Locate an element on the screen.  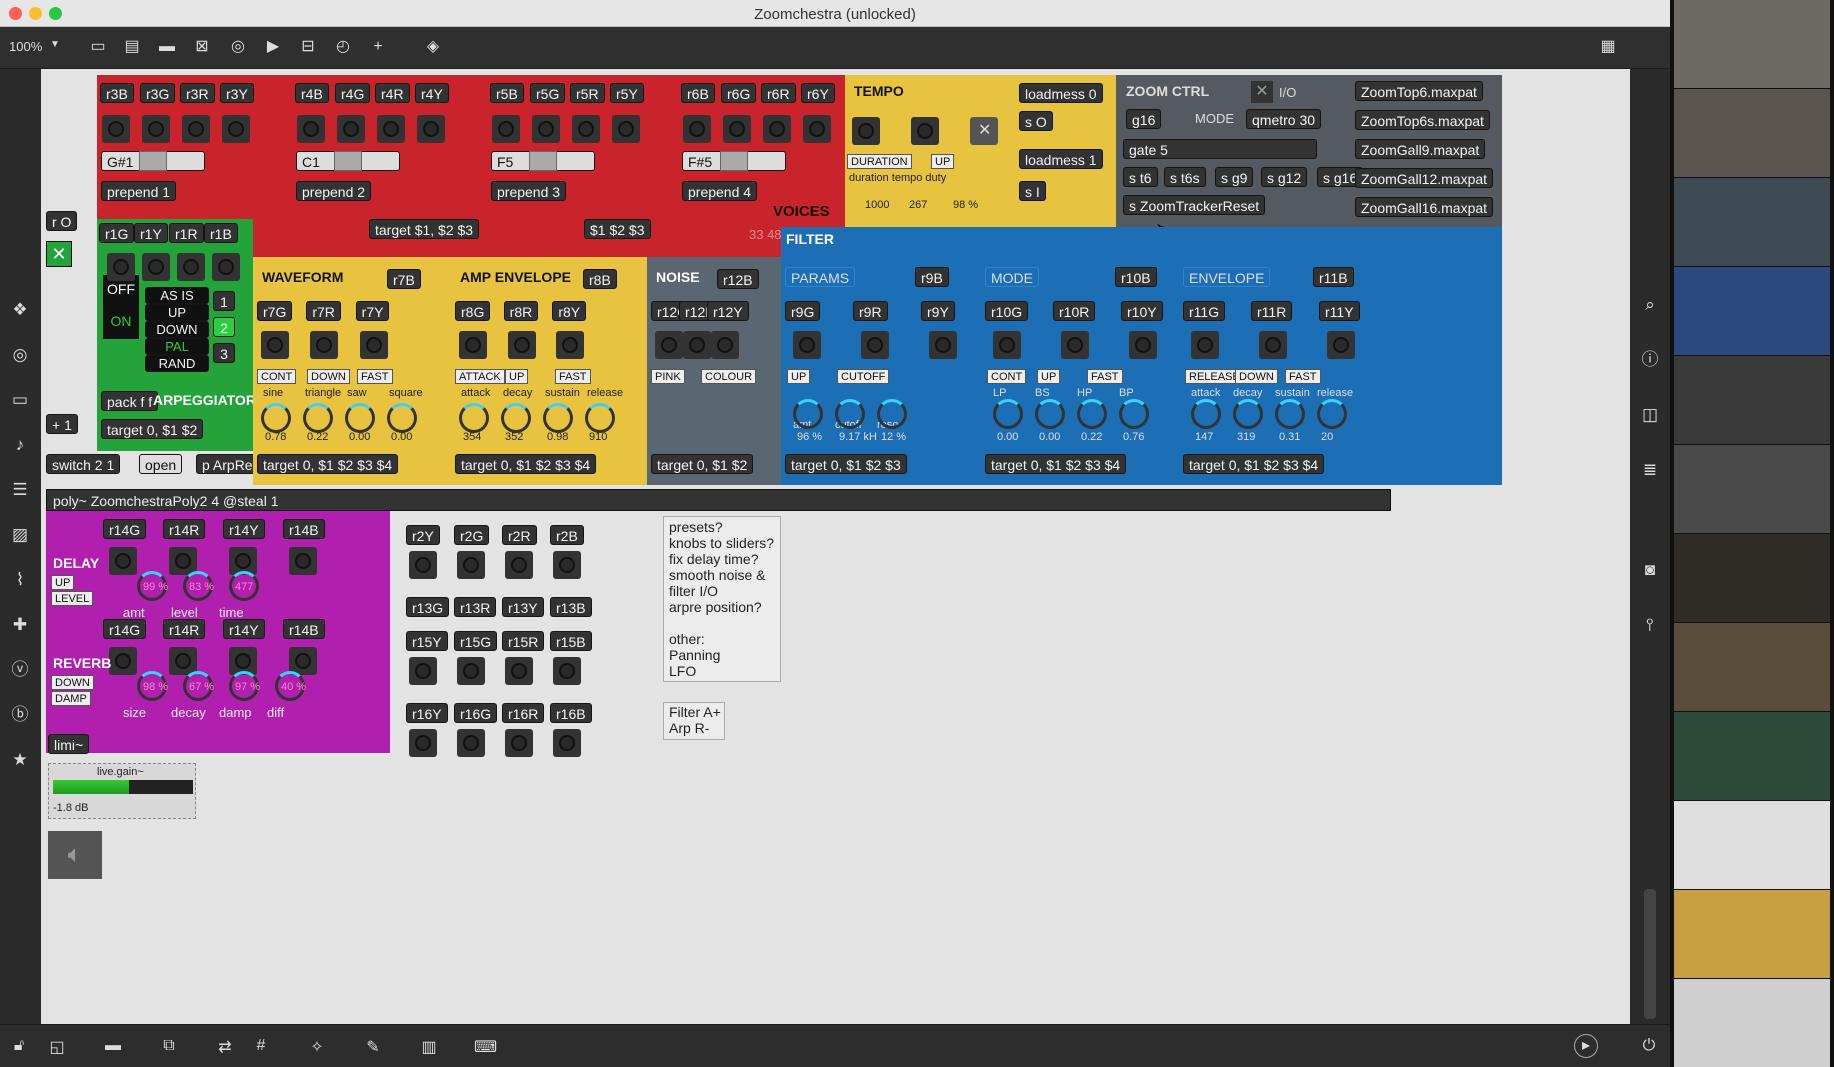
zoom-send-2: s g9 is located at coordinates (1234, 177).